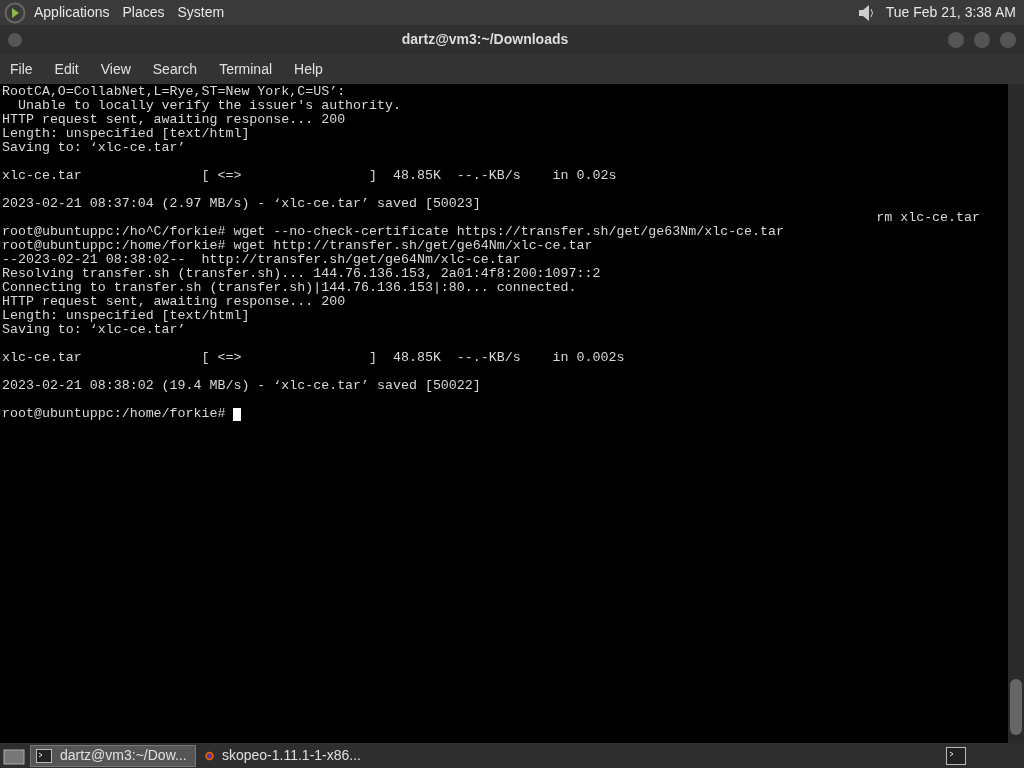  Describe the element at coordinates (237, 414) in the screenshot. I see `text-cursor` at that location.